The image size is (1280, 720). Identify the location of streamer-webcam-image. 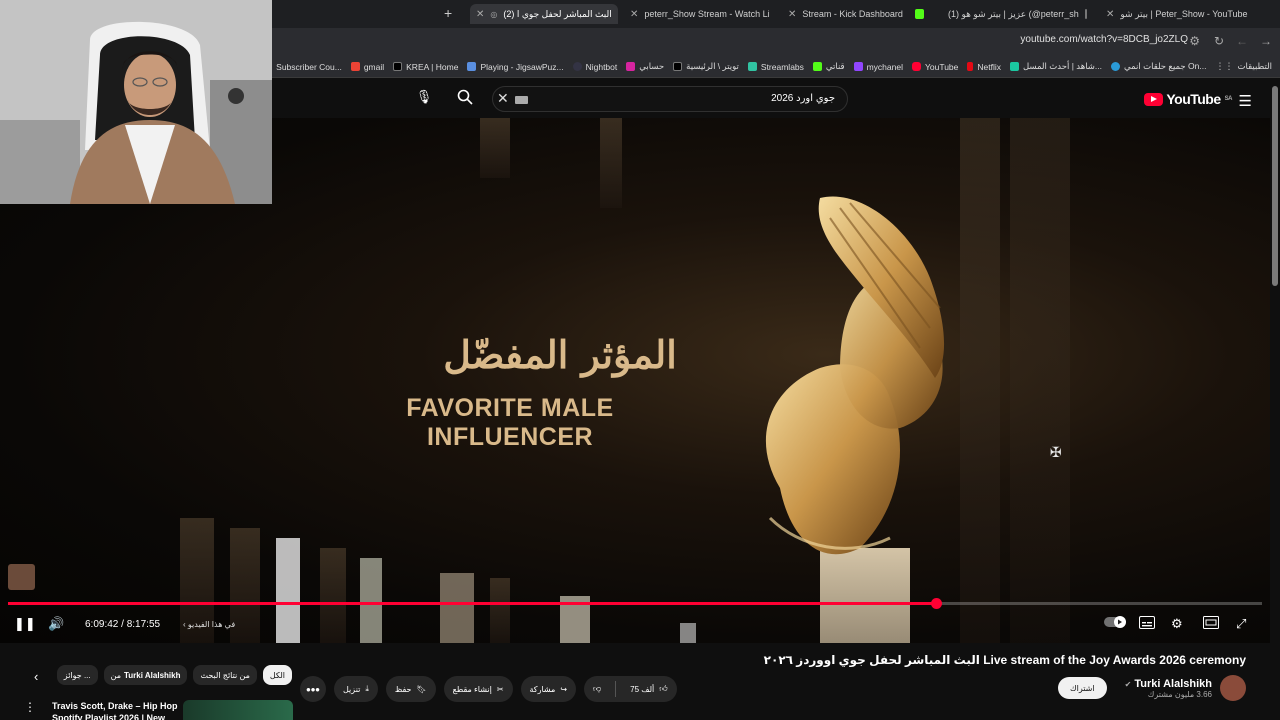
(136, 102).